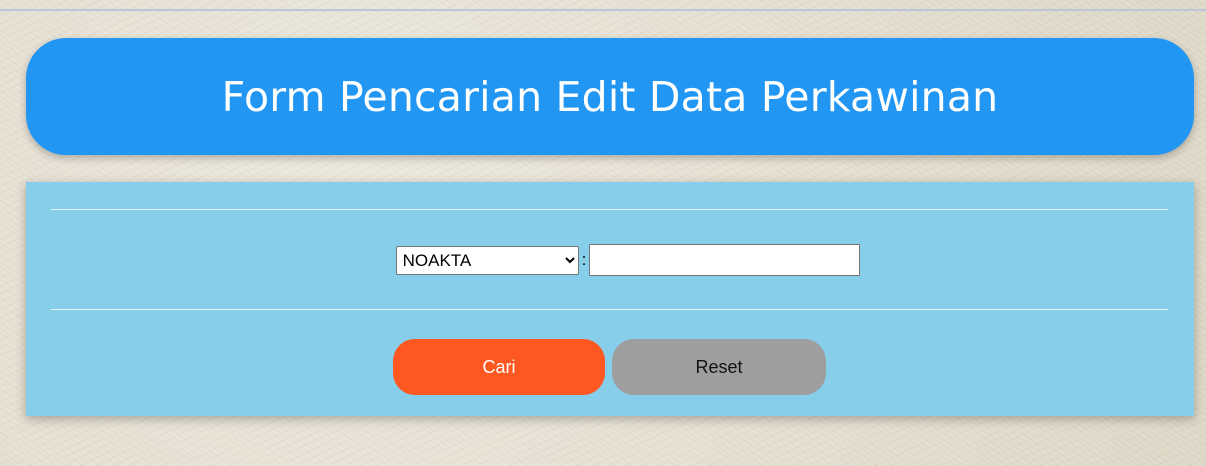  Describe the element at coordinates (603, 10) in the screenshot. I see `top-border-line` at that location.